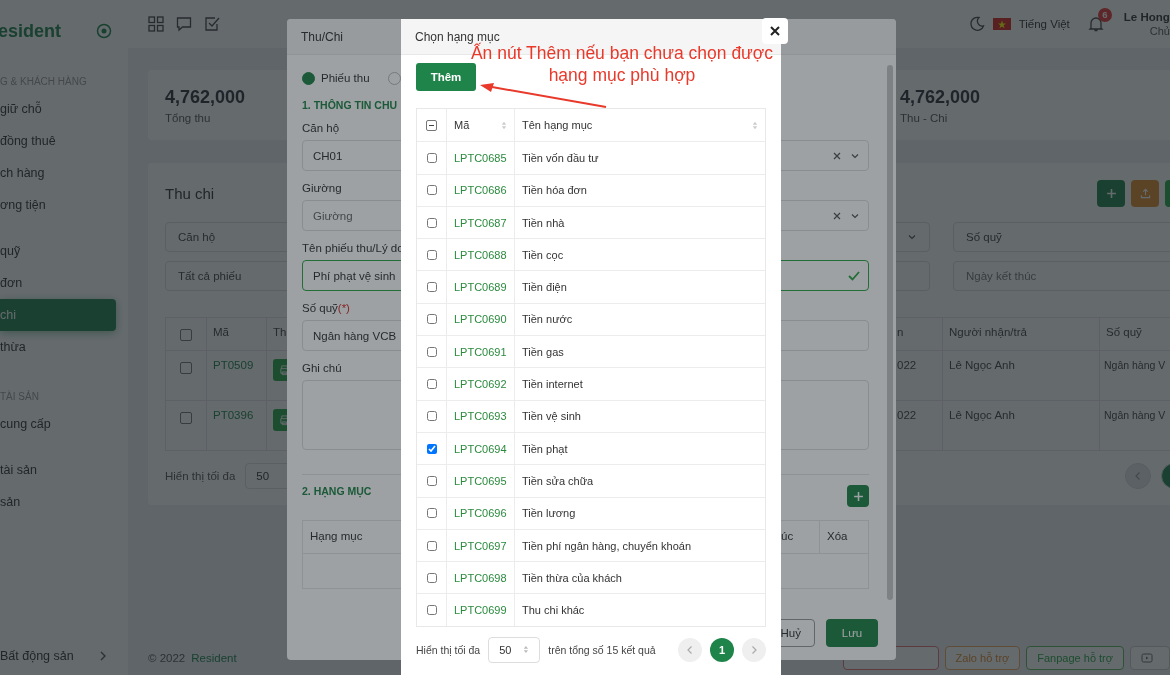 This screenshot has width=1170, height=675. Describe the element at coordinates (336, 78) in the screenshot. I see `radio-option: Phiếu thu` at that location.